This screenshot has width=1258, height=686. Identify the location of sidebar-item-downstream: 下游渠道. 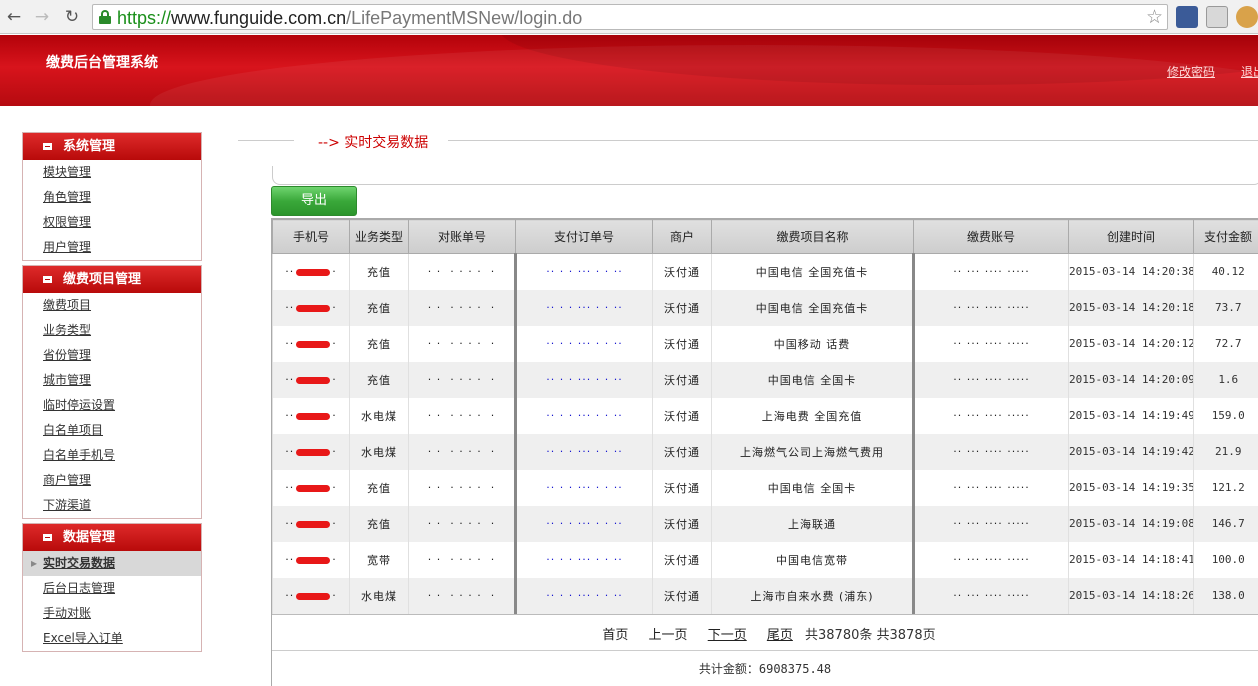
(112, 505).